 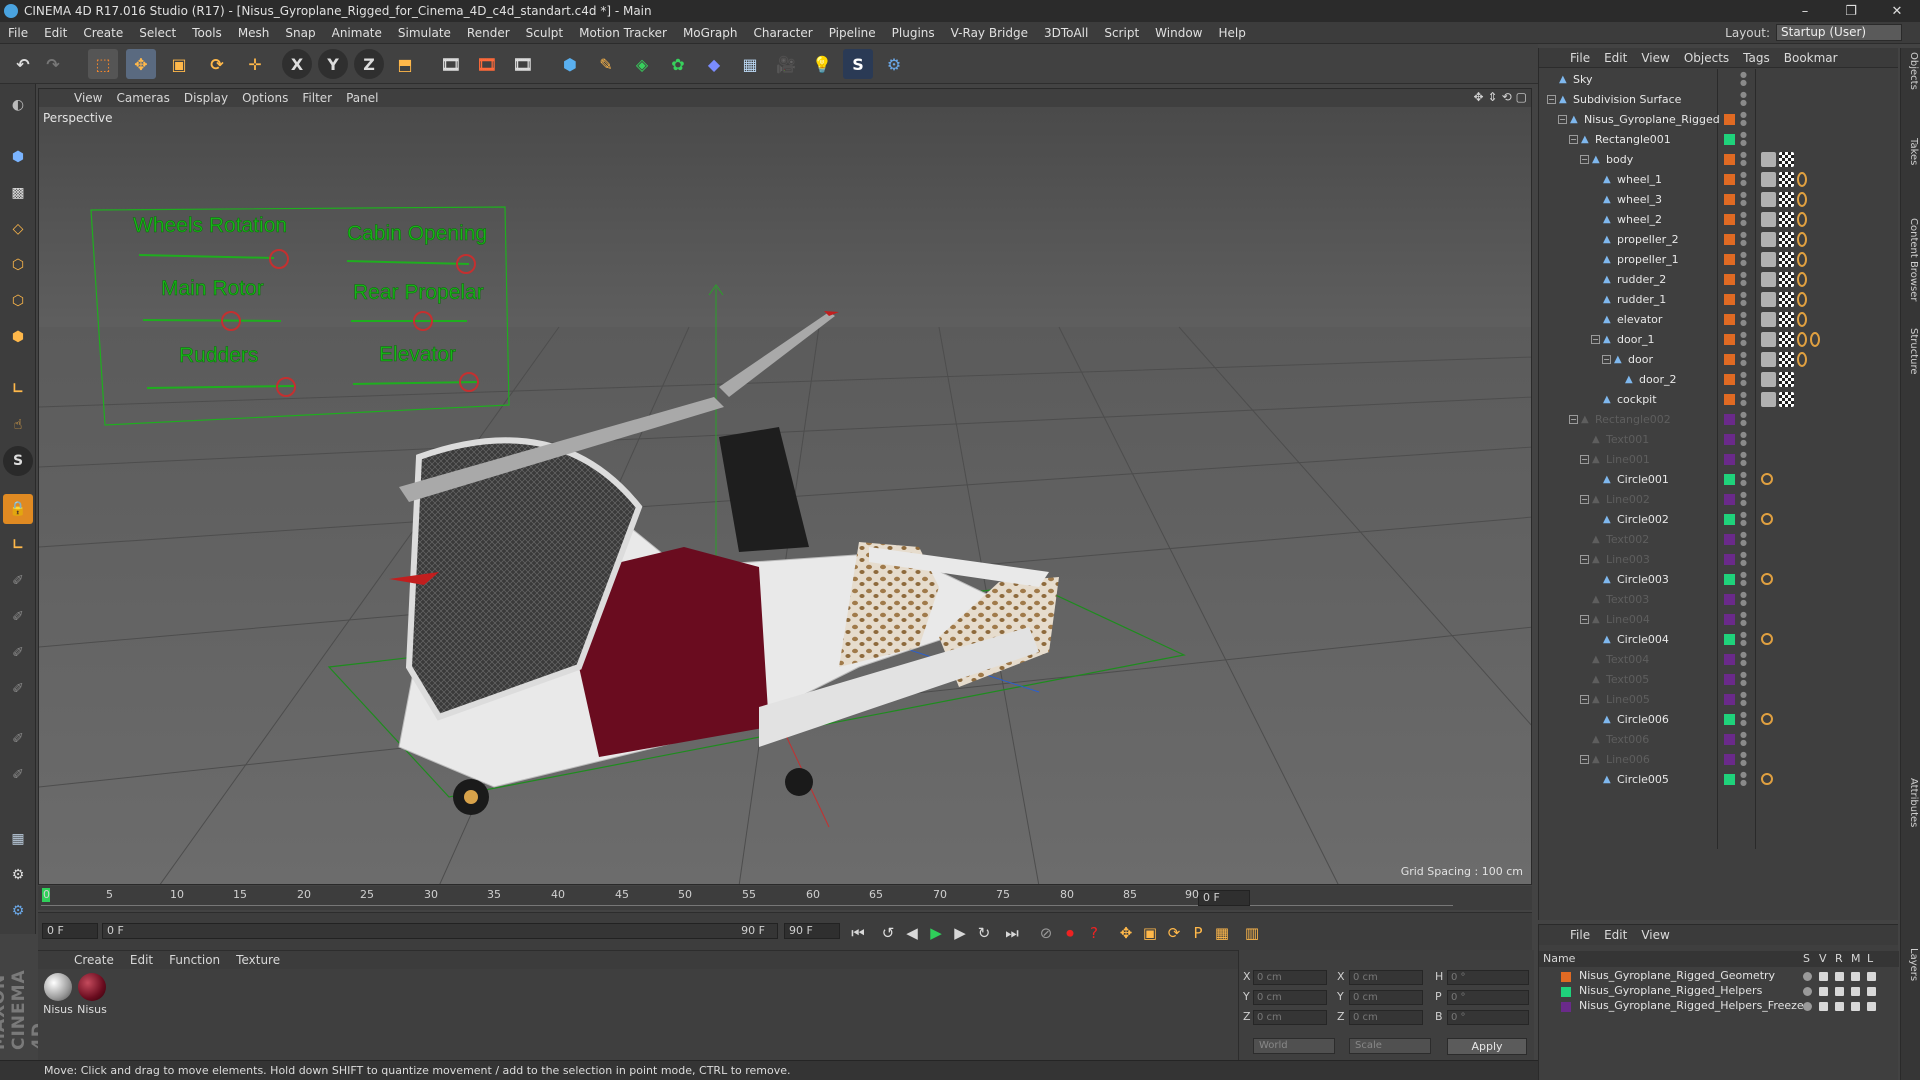 I want to click on sculpt-brush-icon: ✐, so click(x=18, y=581).